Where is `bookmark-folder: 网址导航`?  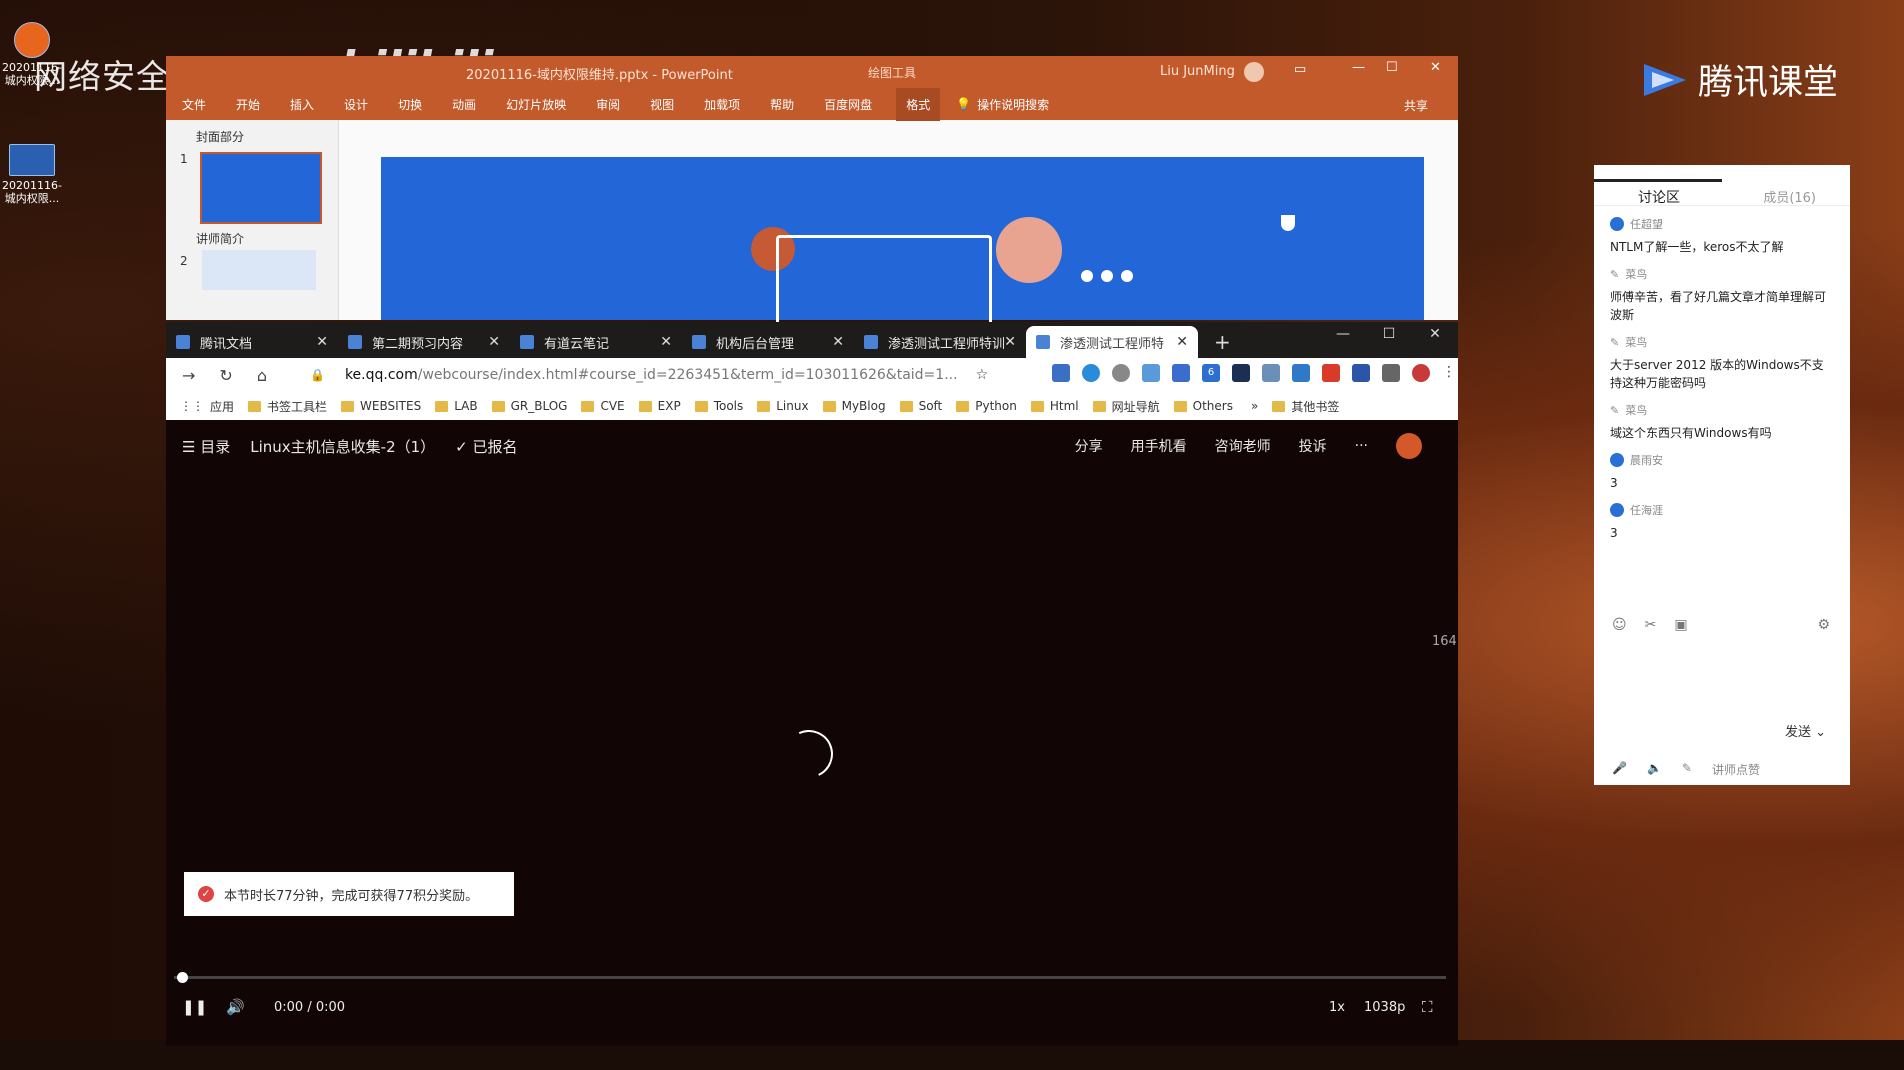
bookmark-folder: 网址导航 is located at coordinates (1126, 406).